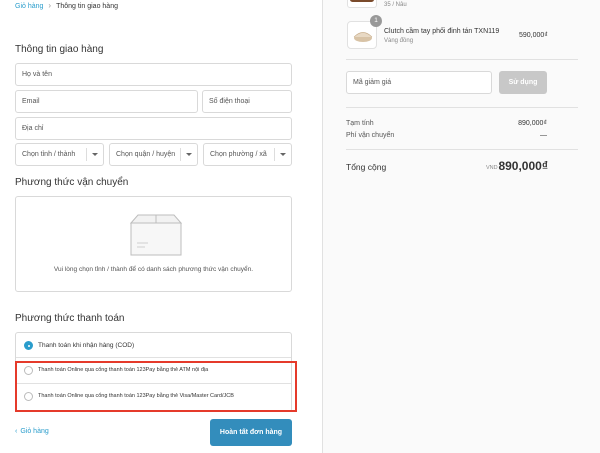  I want to click on district-select-label: Chọn quận / huyện, so click(146, 154).